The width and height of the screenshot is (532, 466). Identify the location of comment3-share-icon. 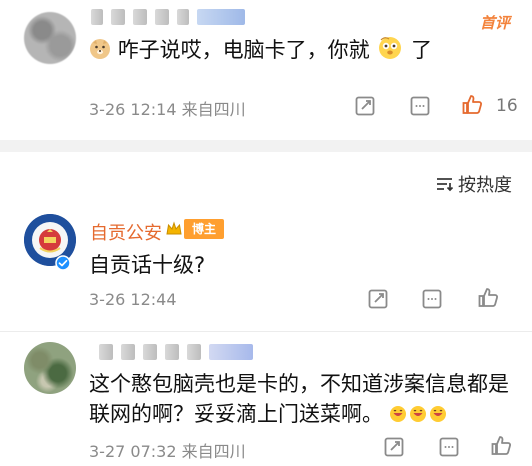
(394, 447).